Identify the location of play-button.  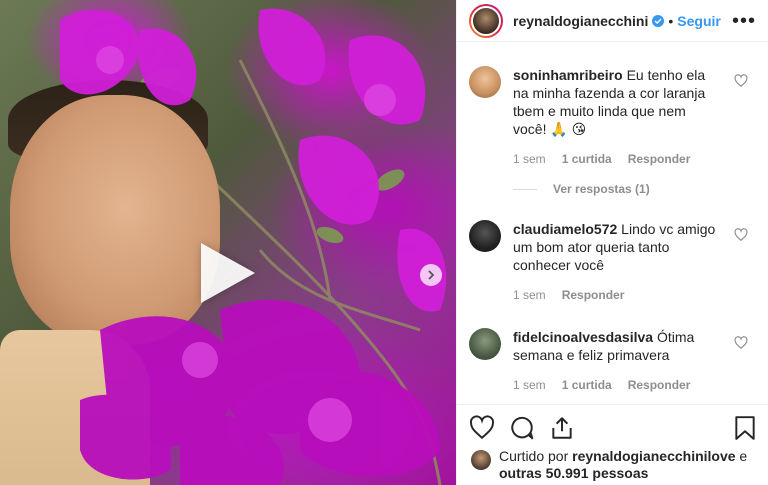
(227, 273).